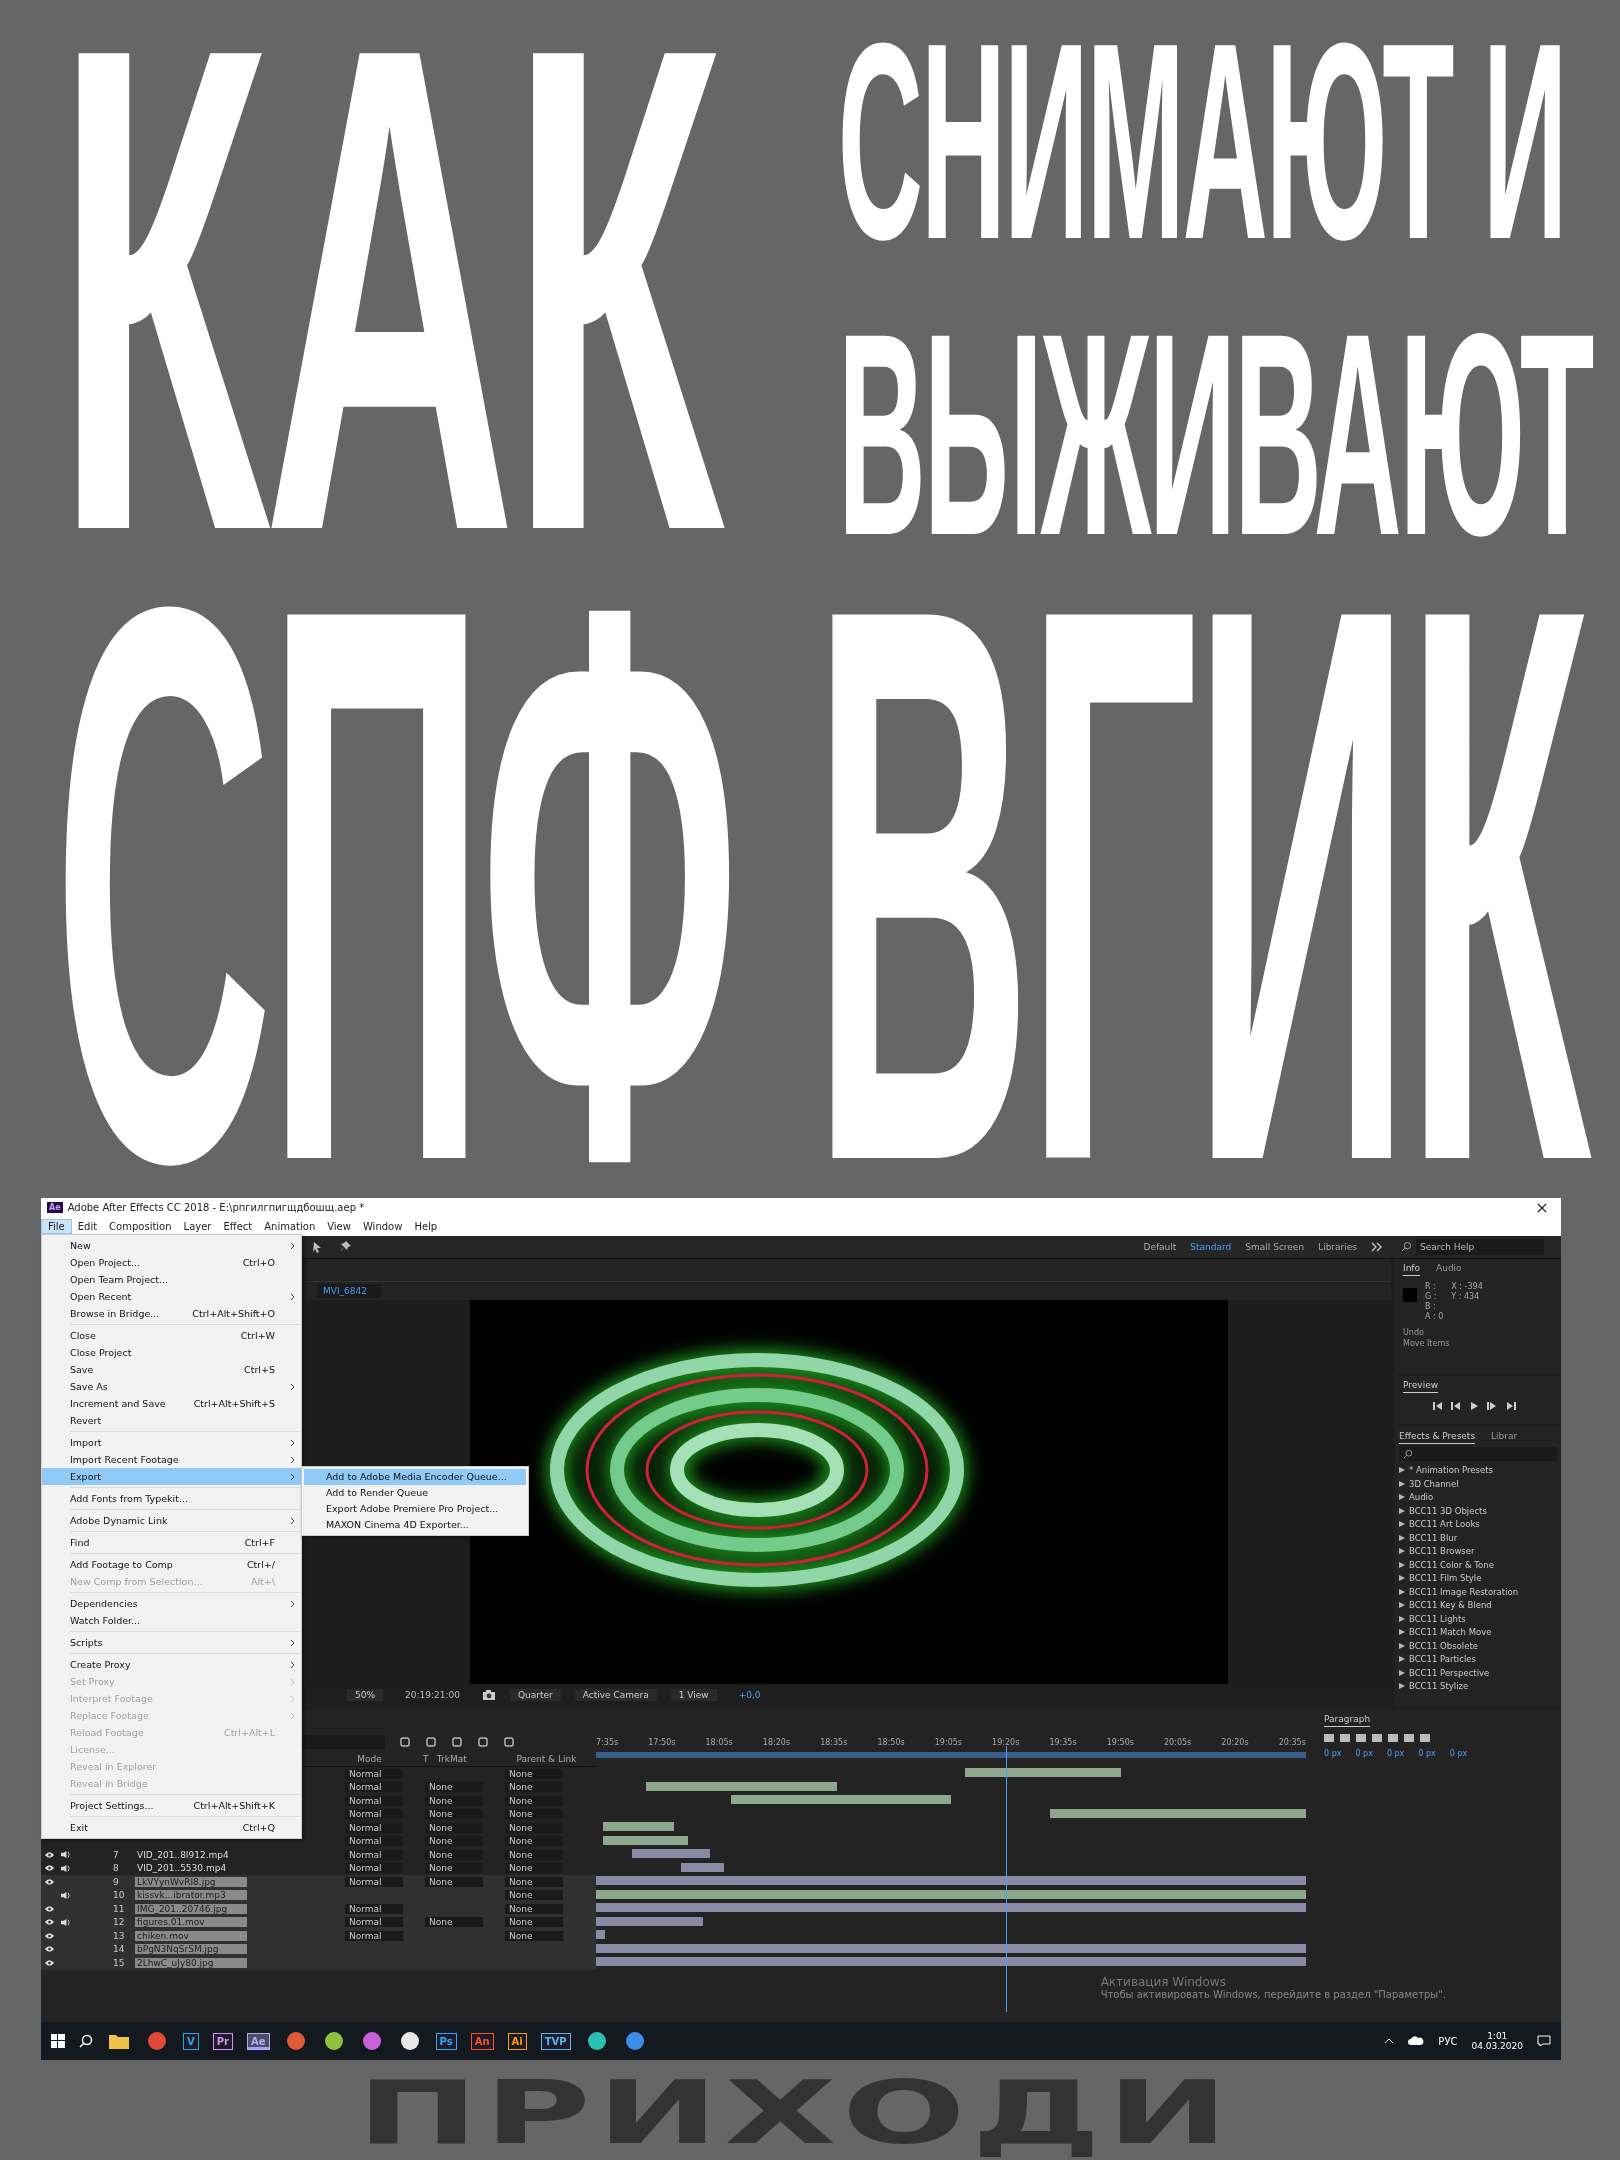 This screenshot has height=2160, width=1620. What do you see at coordinates (222, 2041) in the screenshot?
I see `taskbar-app: Pr` at bounding box center [222, 2041].